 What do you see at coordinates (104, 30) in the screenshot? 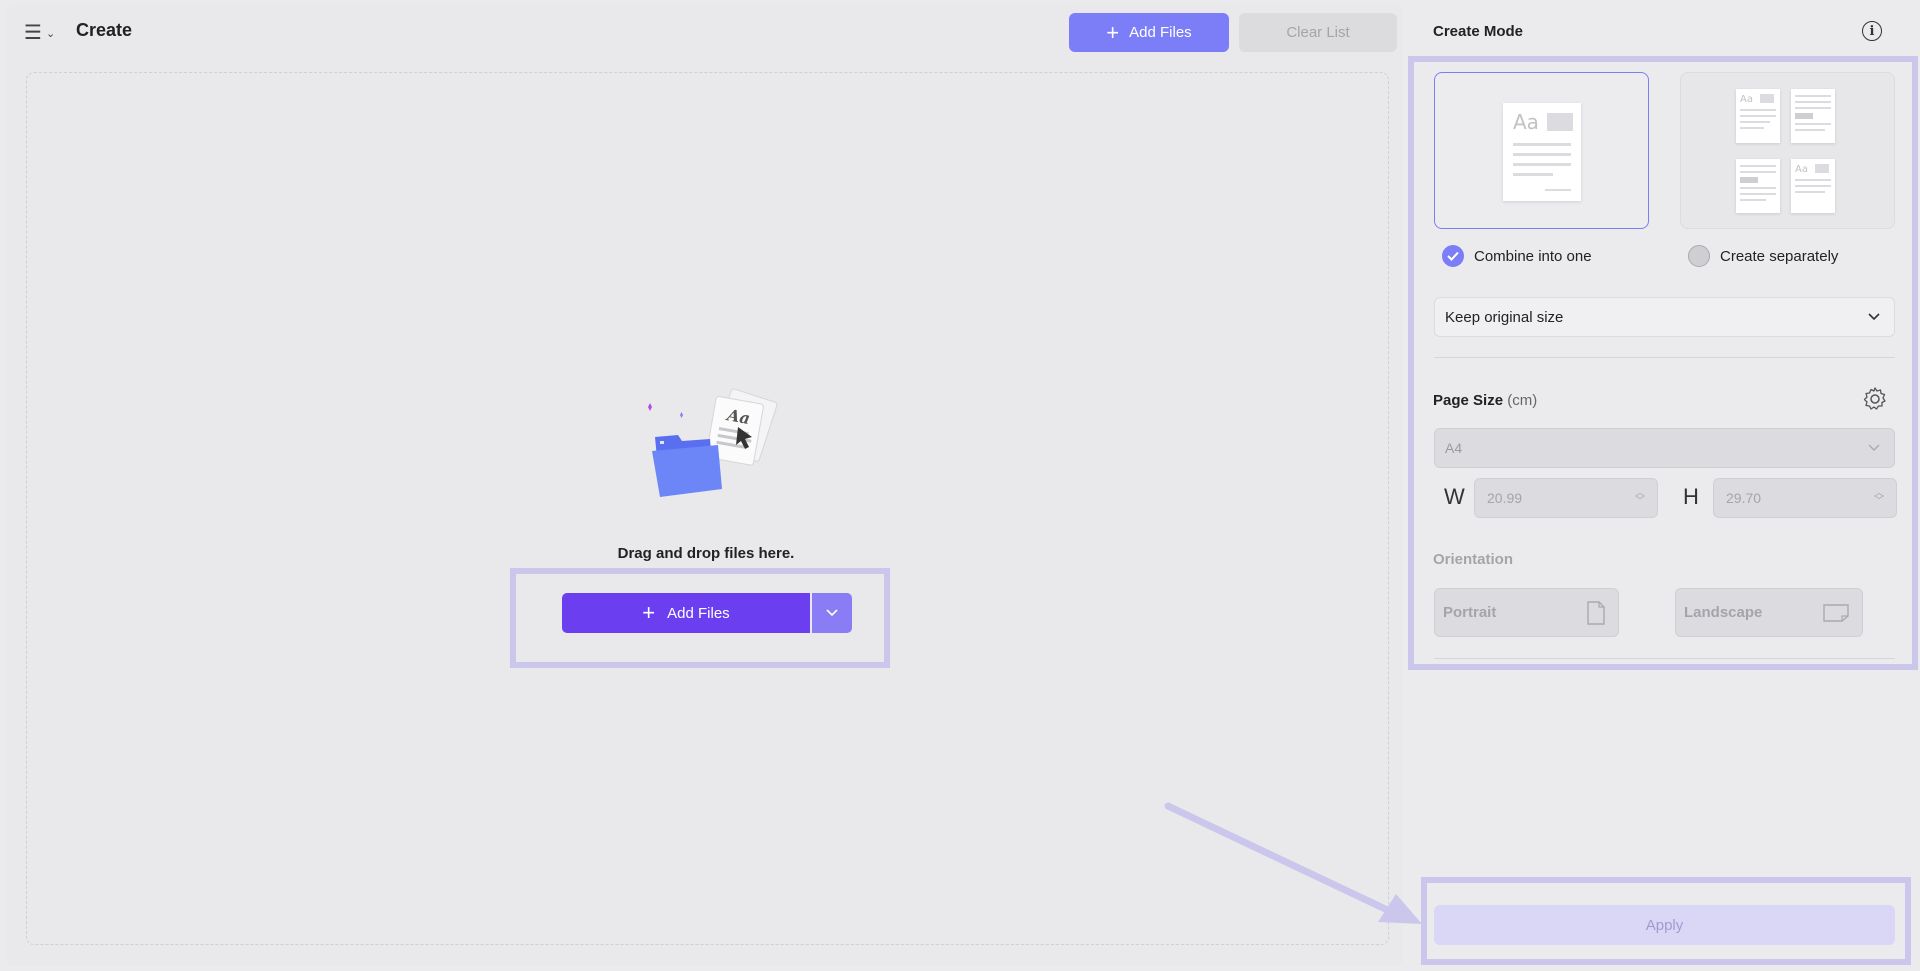
I see `page-title: Create` at bounding box center [104, 30].